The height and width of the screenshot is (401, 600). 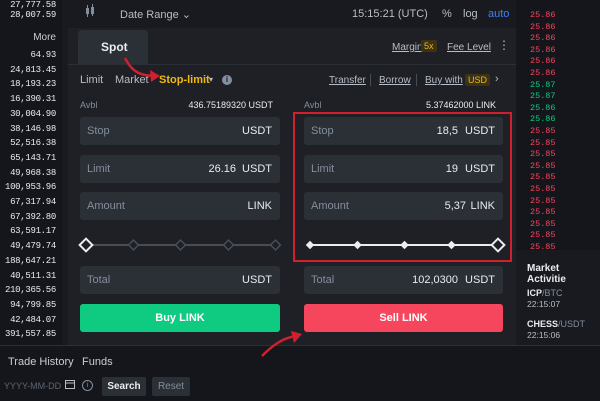 I want to click on annotation-arrow, so click(x=279, y=345).